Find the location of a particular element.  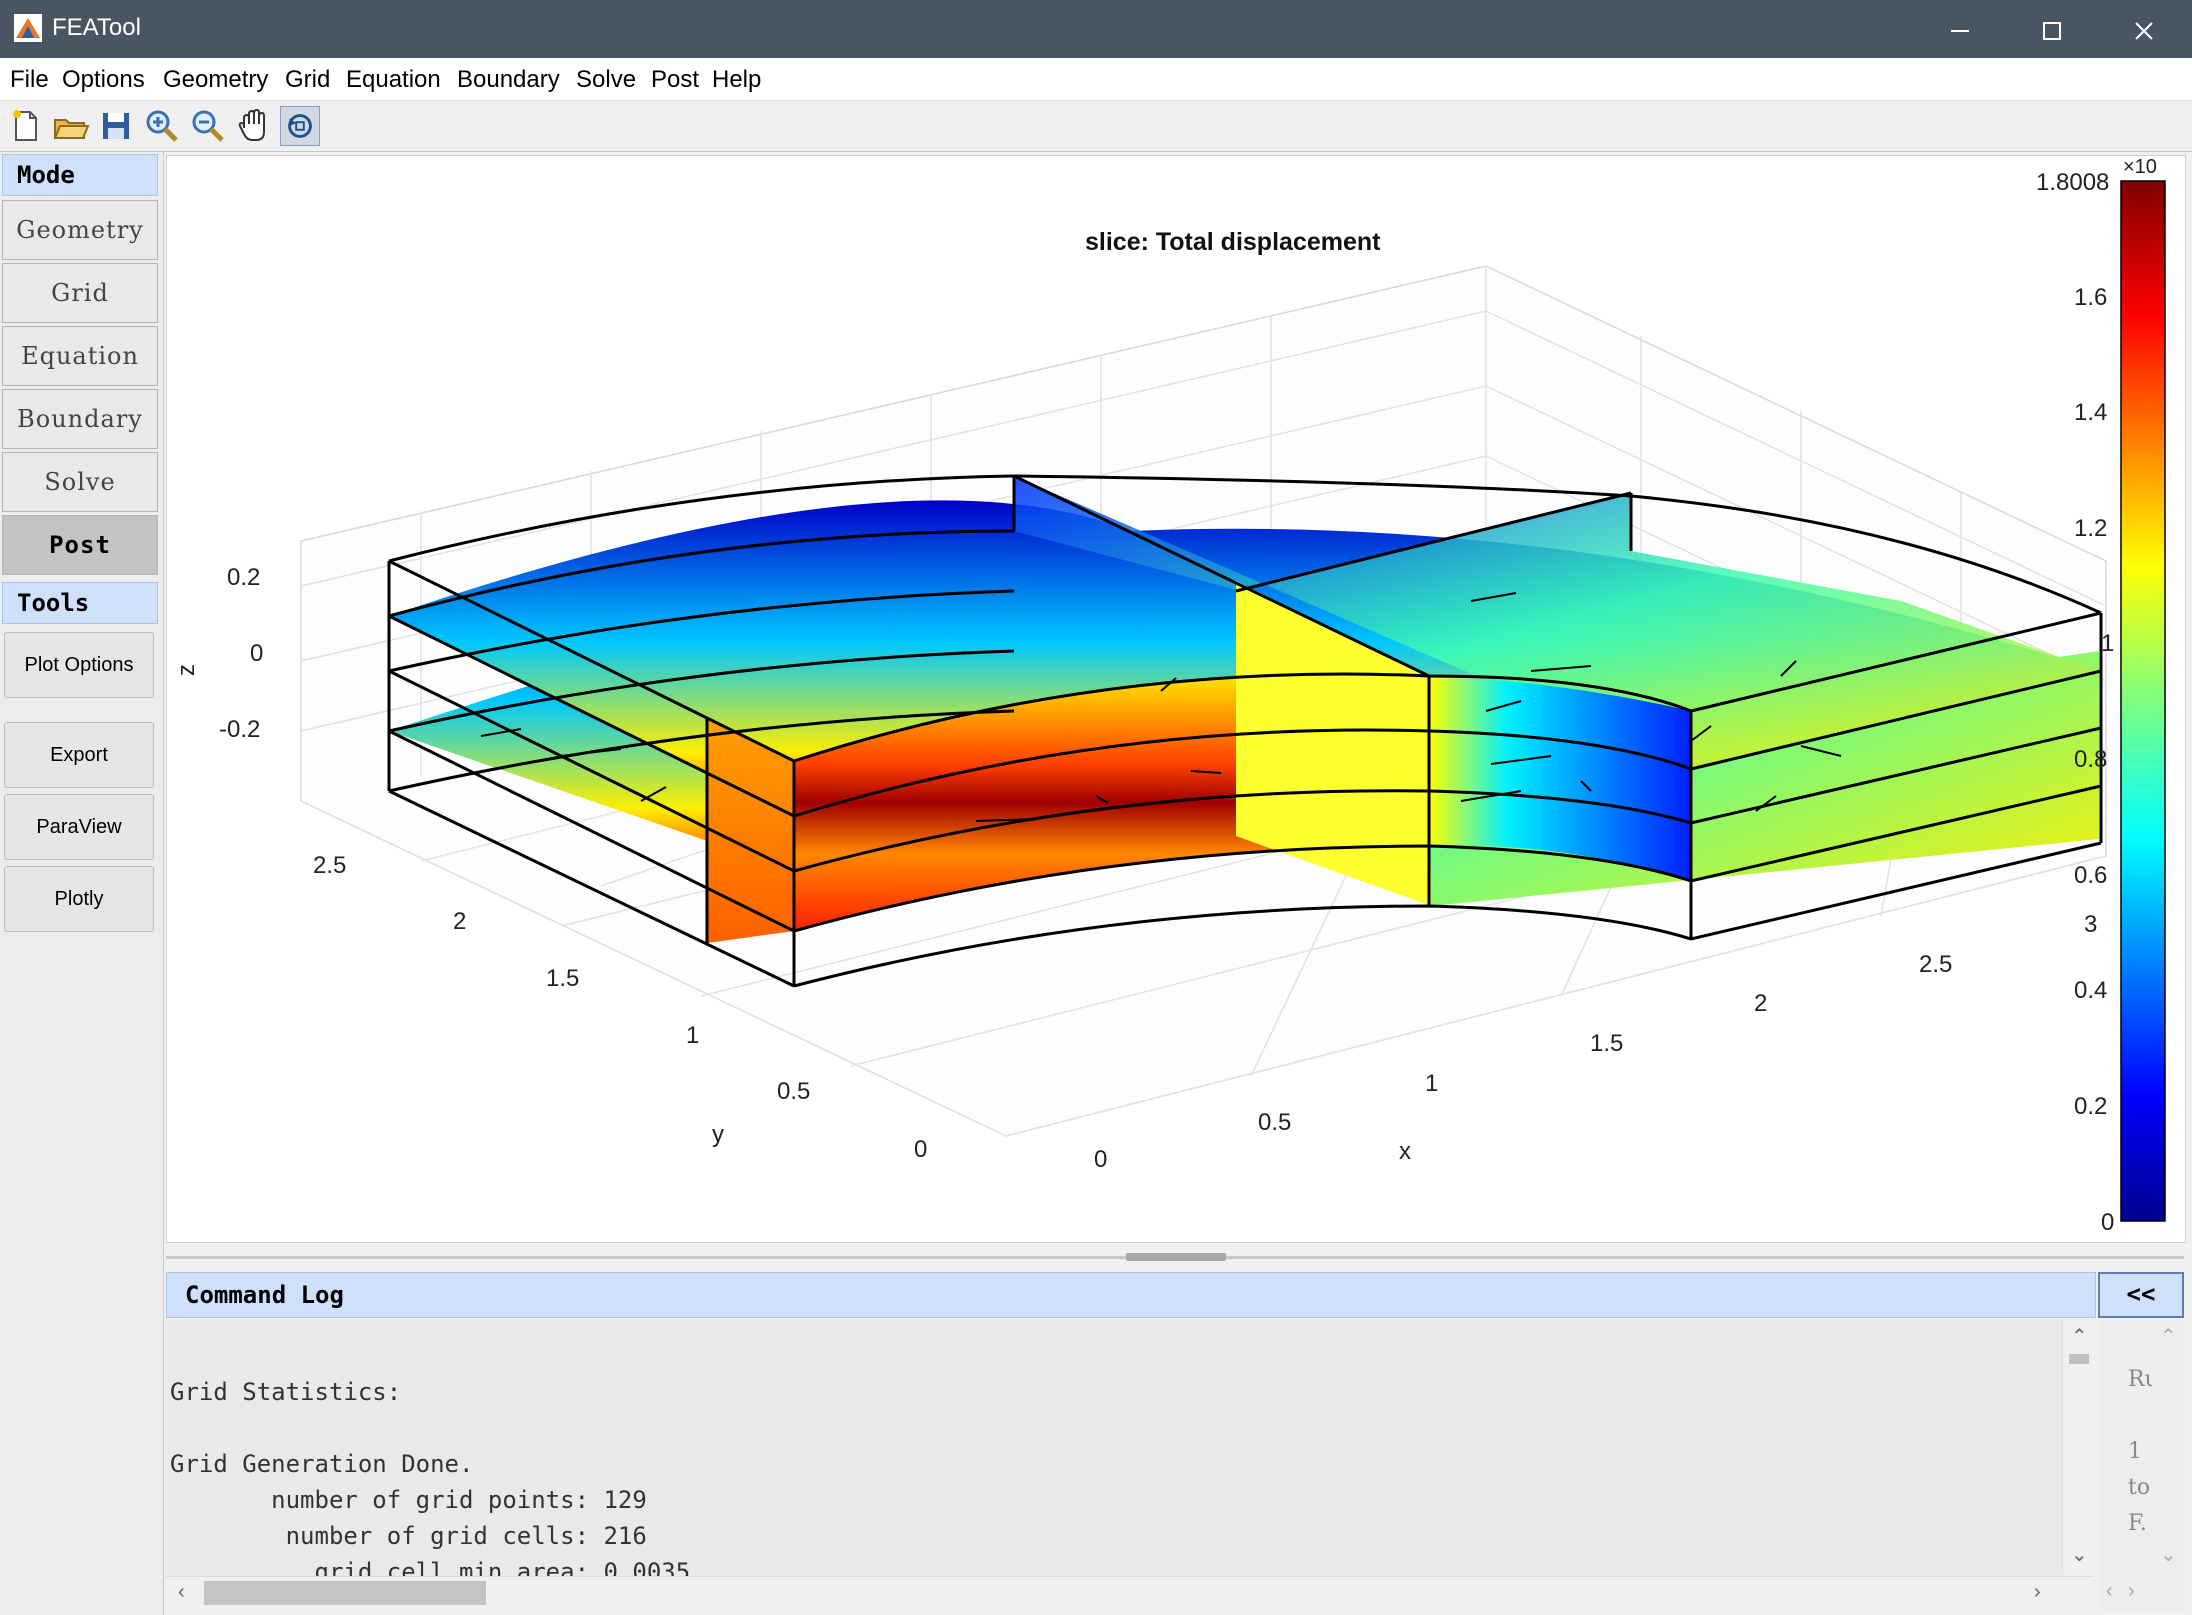

minimize-icon is located at coordinates (1960, 31).